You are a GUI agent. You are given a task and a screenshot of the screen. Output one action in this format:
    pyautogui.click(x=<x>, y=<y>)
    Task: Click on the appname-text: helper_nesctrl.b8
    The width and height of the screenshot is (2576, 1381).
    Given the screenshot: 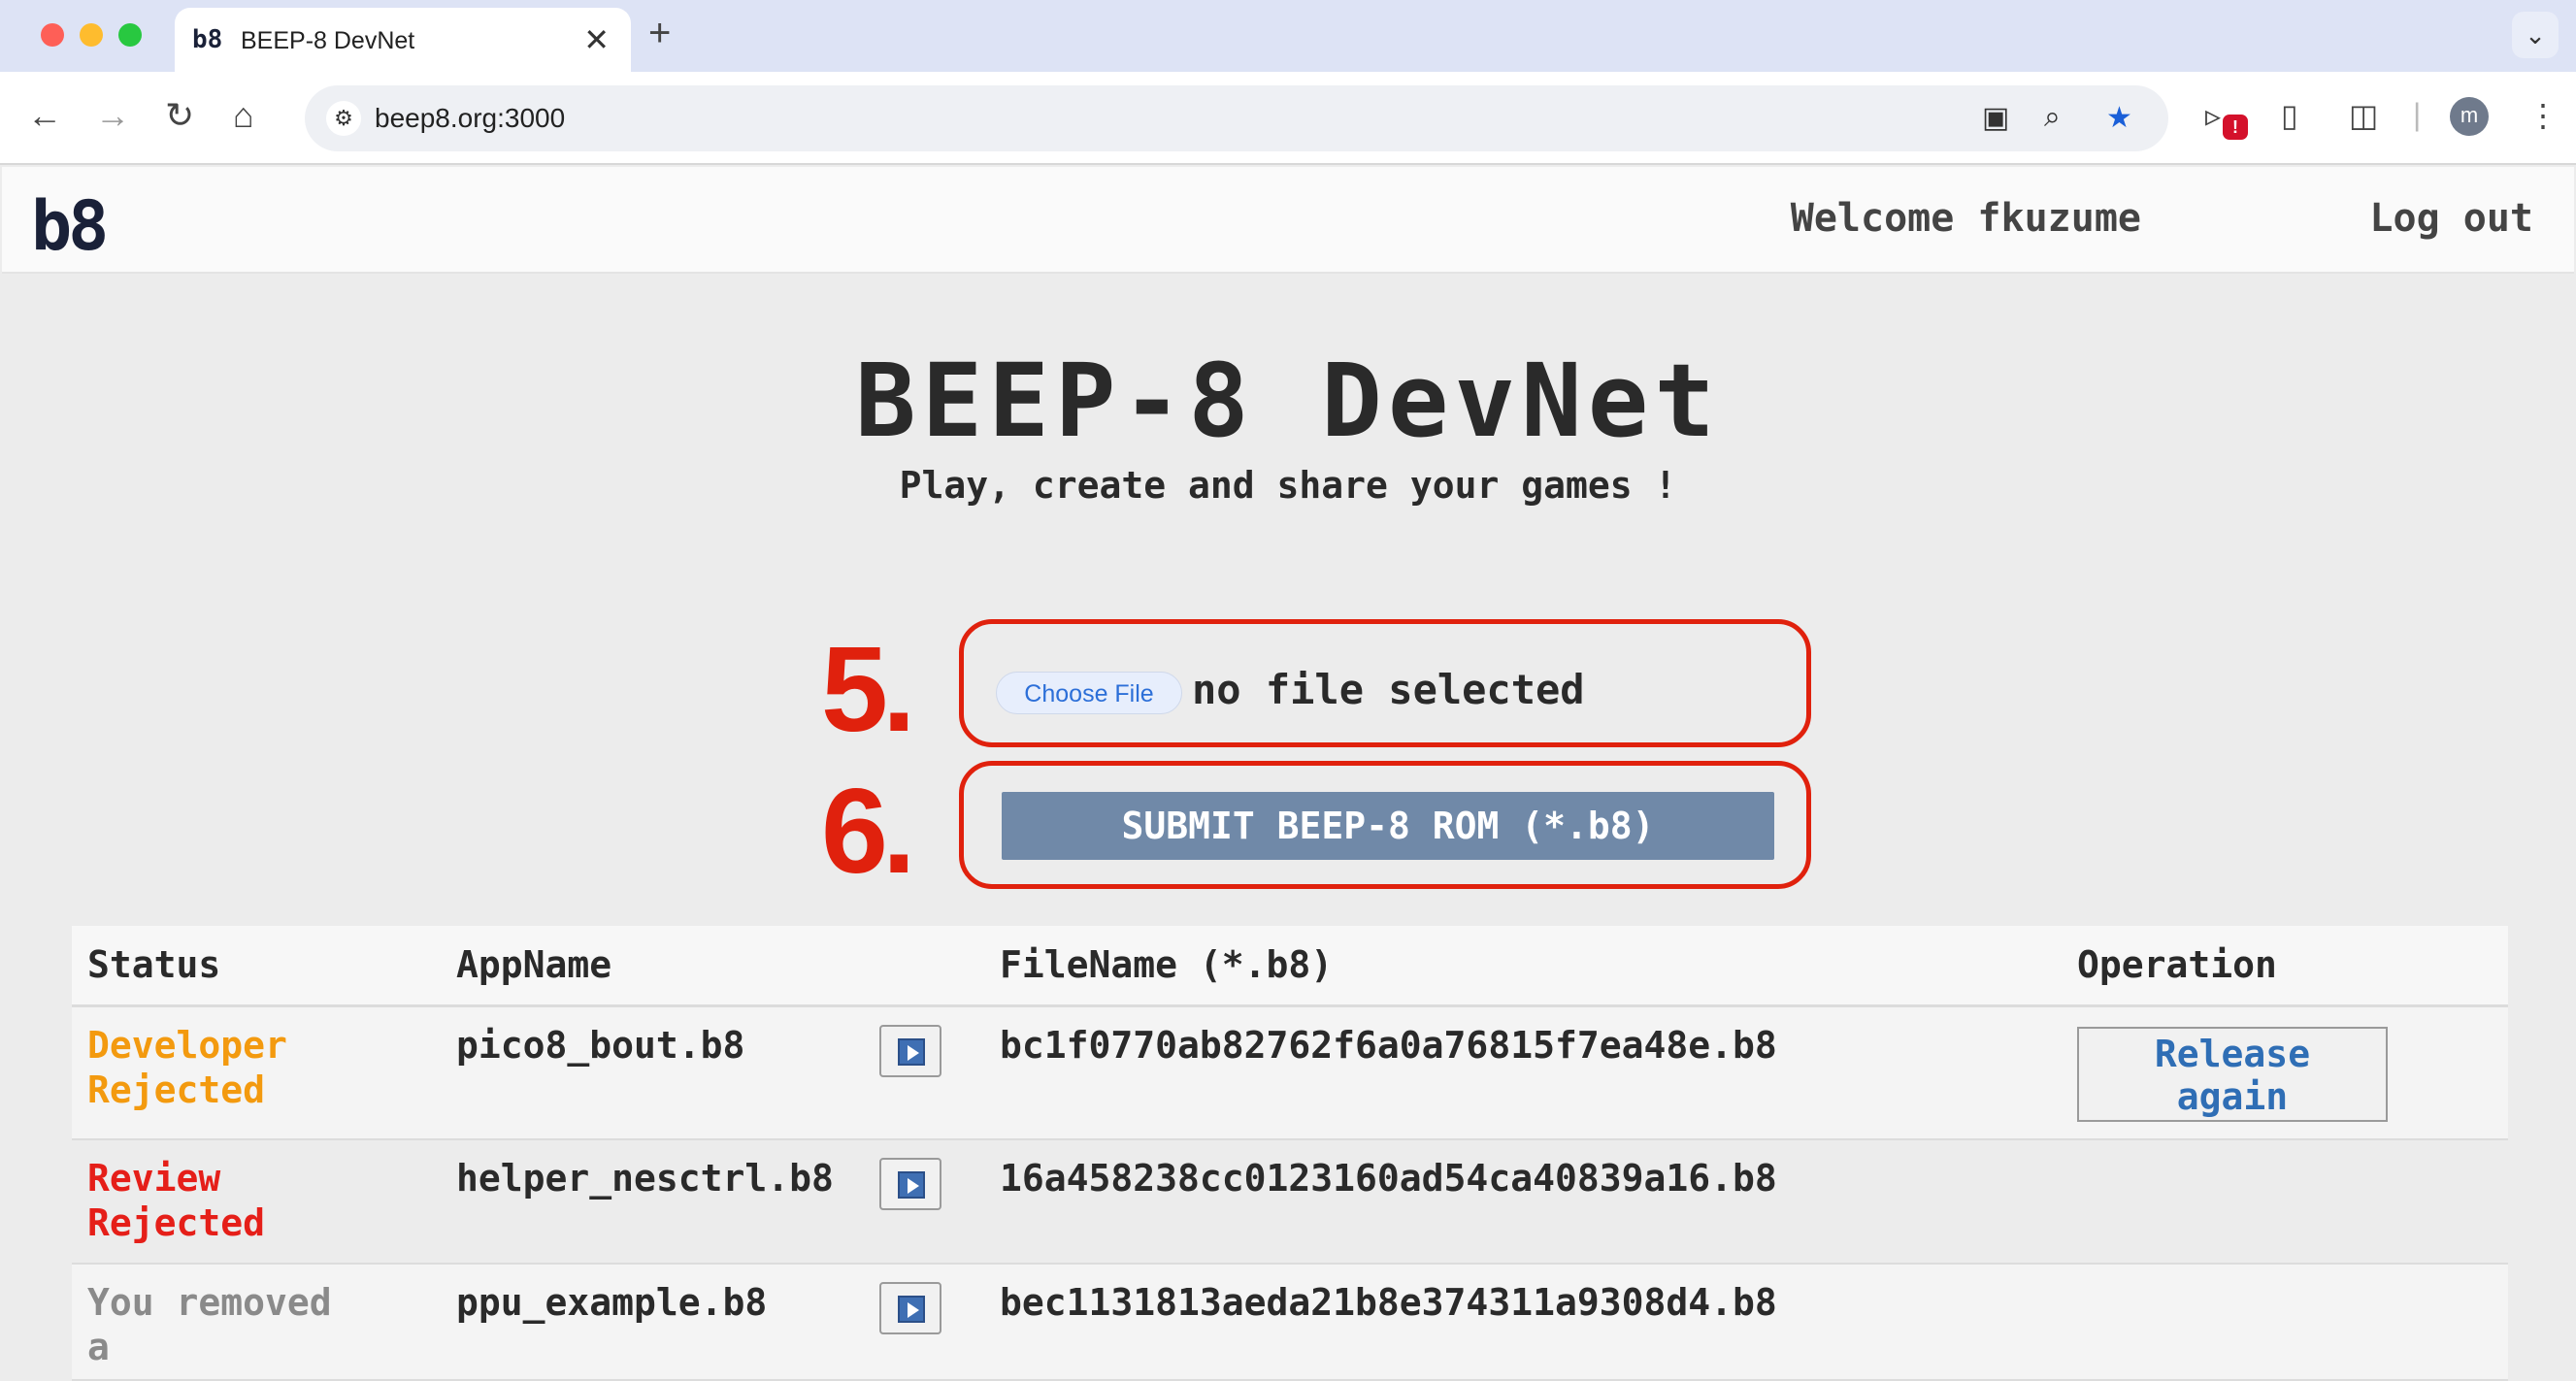 What is the action you would take?
    pyautogui.click(x=645, y=1178)
    